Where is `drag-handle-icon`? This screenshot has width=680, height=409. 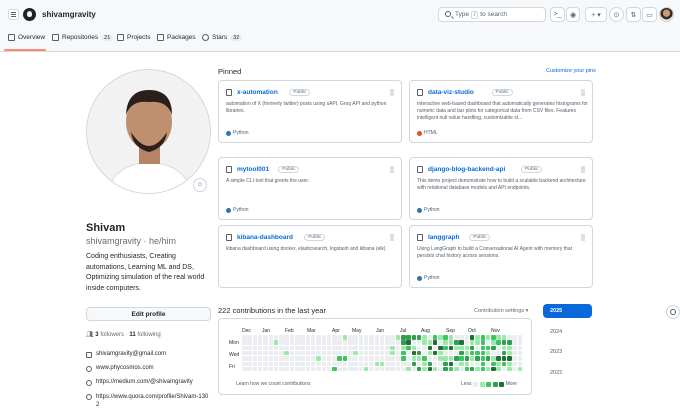 drag-handle-icon is located at coordinates (392, 237).